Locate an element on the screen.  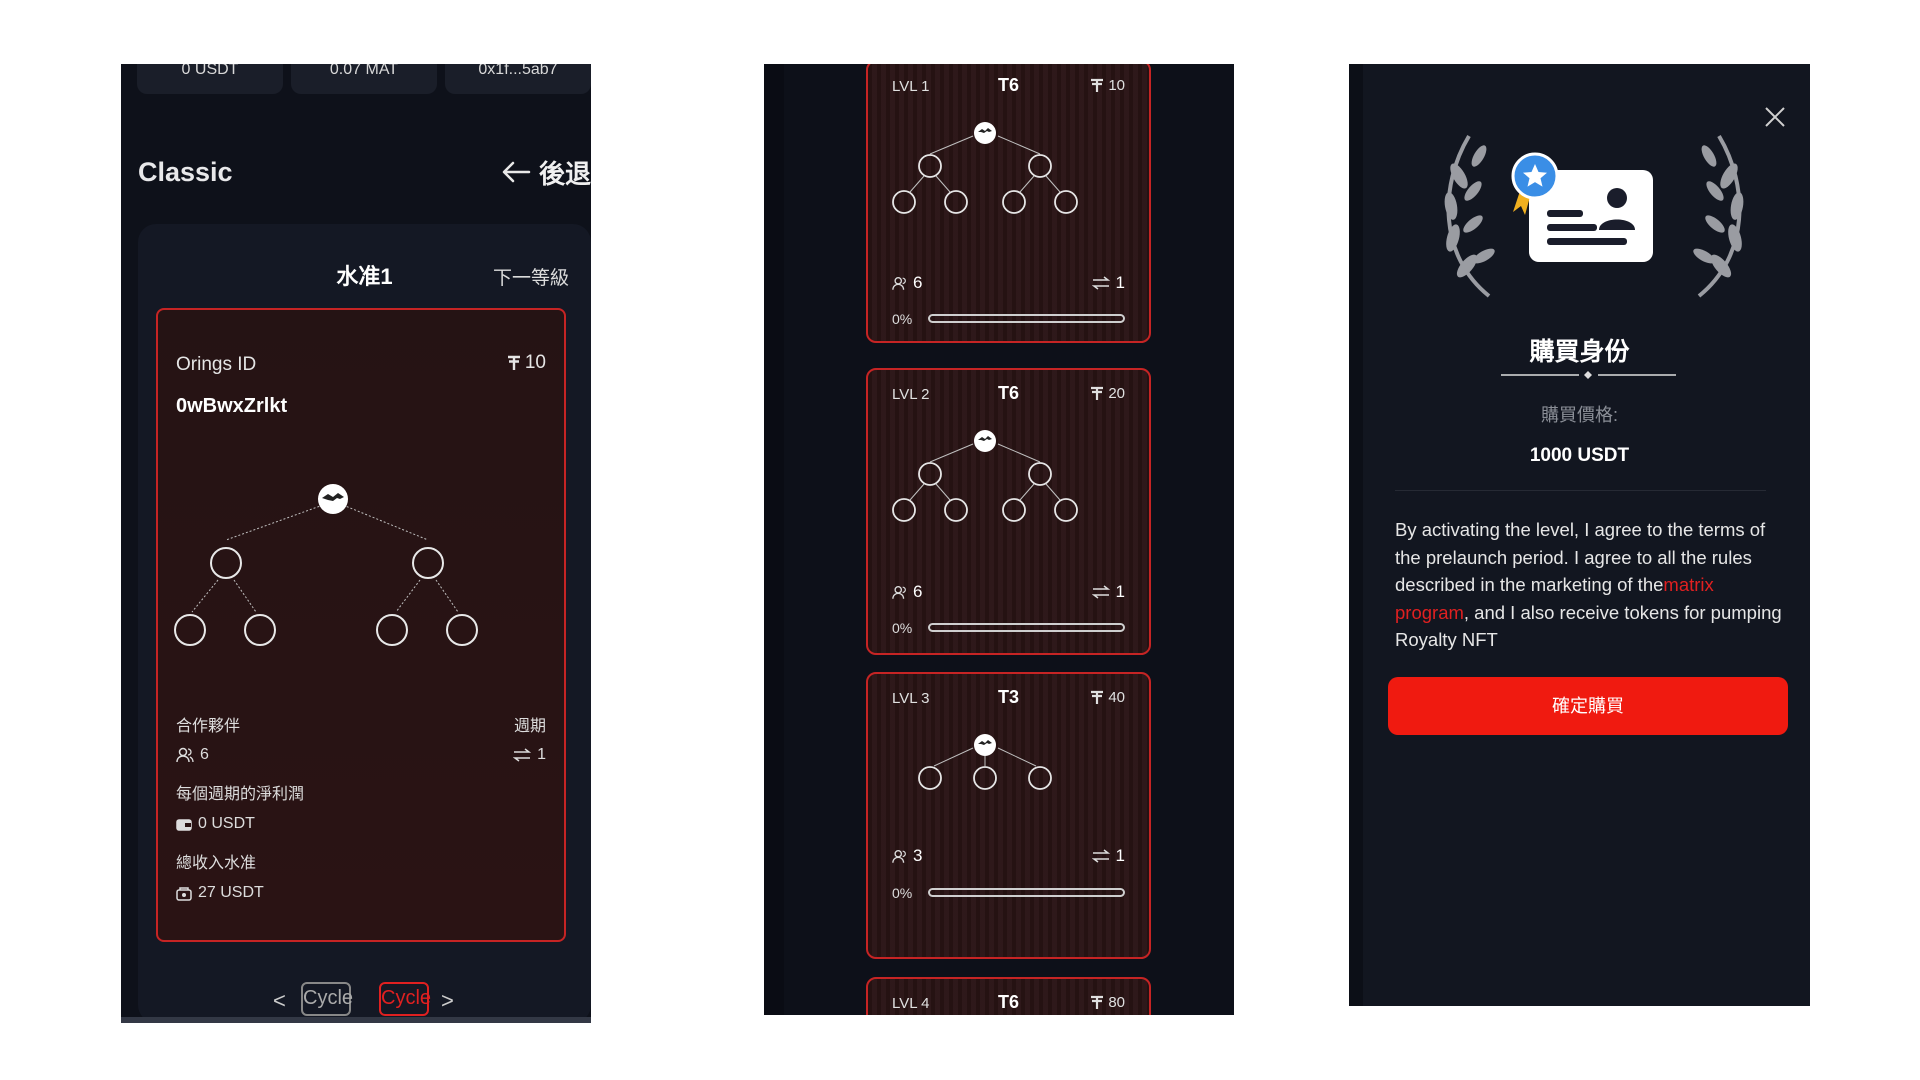
price-label: 購買價格: is located at coordinates (1579, 415).